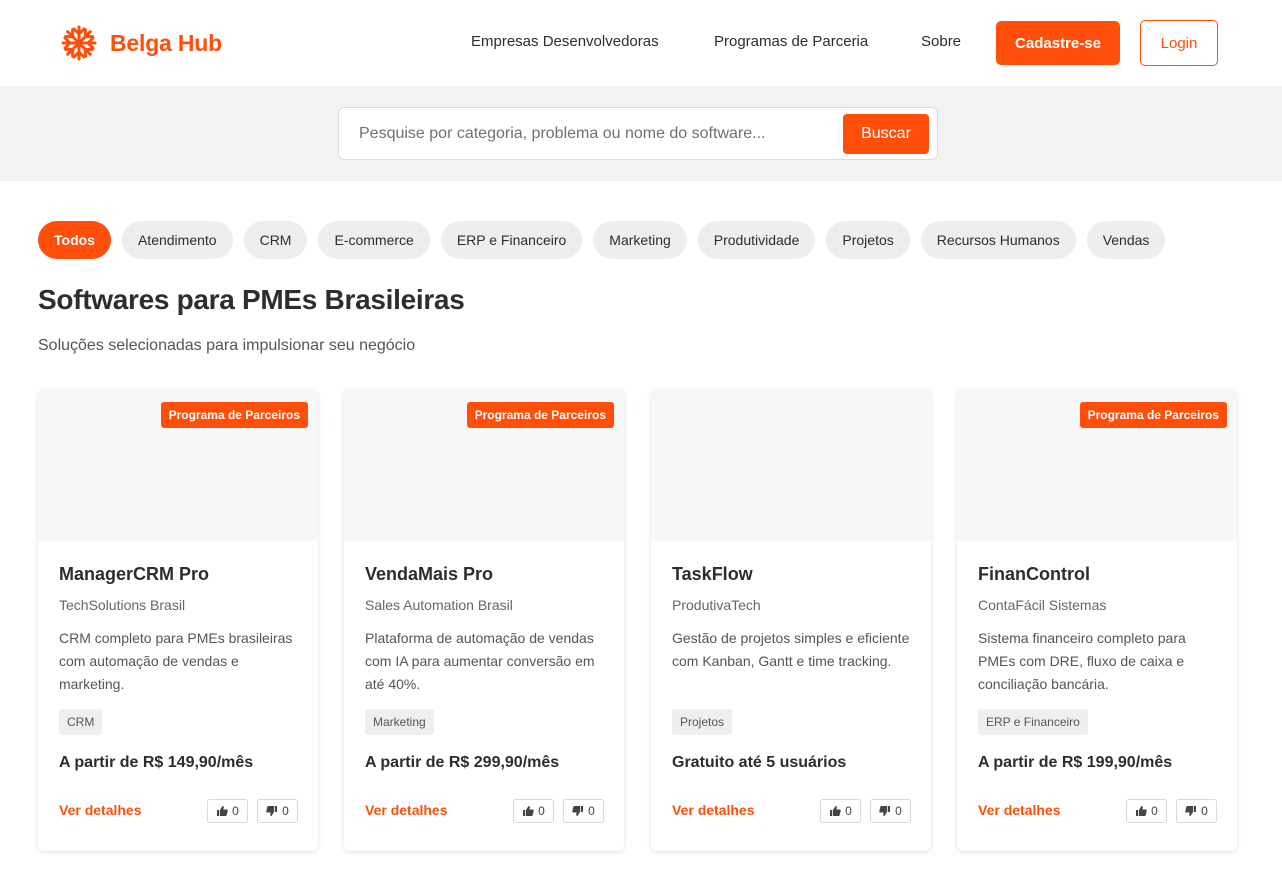 The height and width of the screenshot is (883, 1282). I want to click on search-button: Buscar, so click(886, 134).